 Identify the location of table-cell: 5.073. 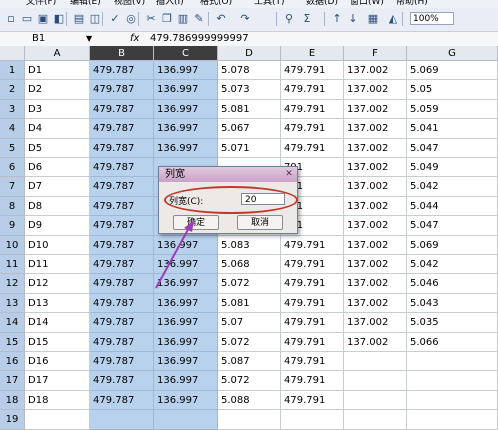
(249, 90).